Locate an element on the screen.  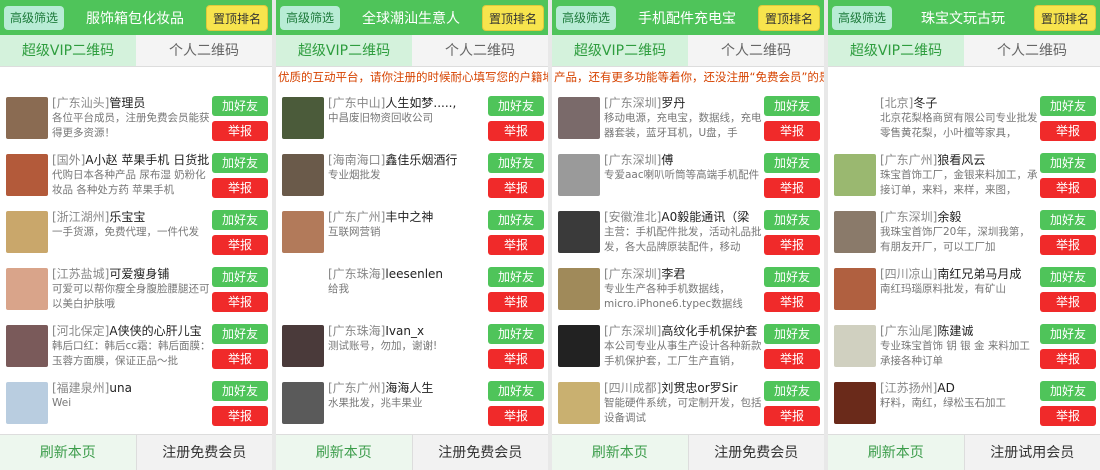
user-name-line: [浙江湖州]乐宝宝 is located at coordinates (132, 217).